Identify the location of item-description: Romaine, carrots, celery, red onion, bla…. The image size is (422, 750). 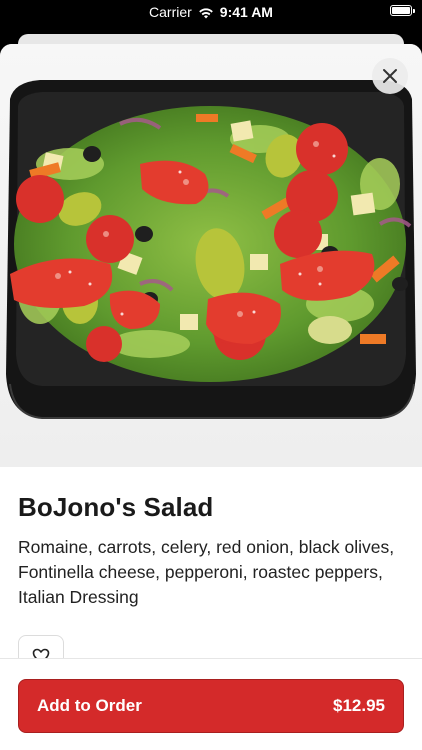
(206, 572).